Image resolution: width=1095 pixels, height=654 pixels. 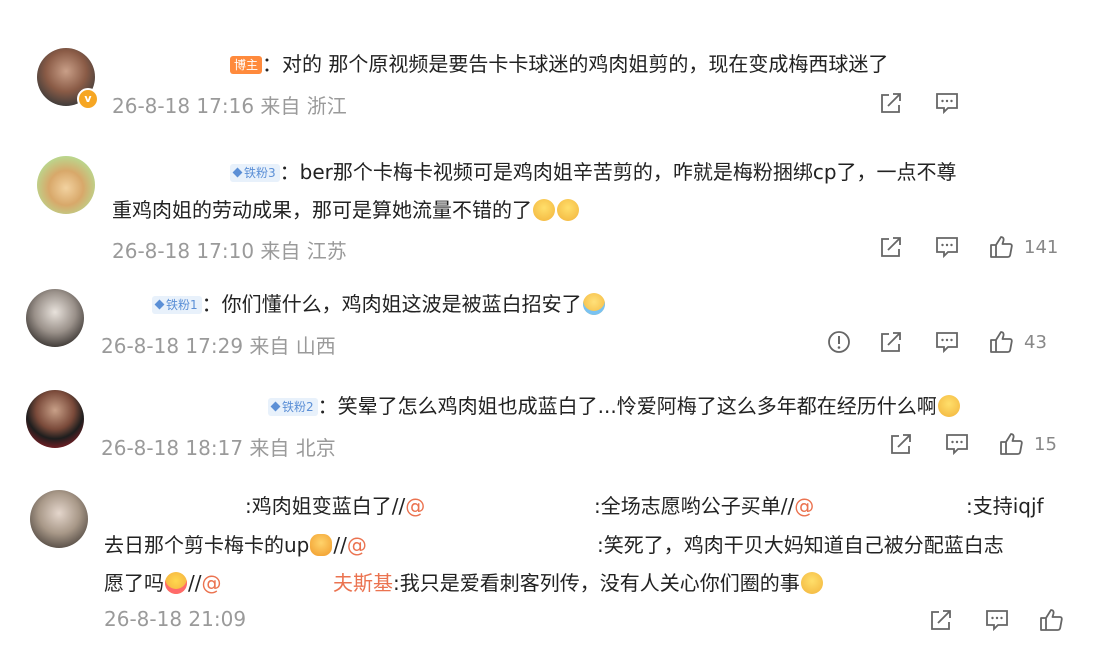 I want to click on crying-emoji-icon, so click(x=593, y=304).